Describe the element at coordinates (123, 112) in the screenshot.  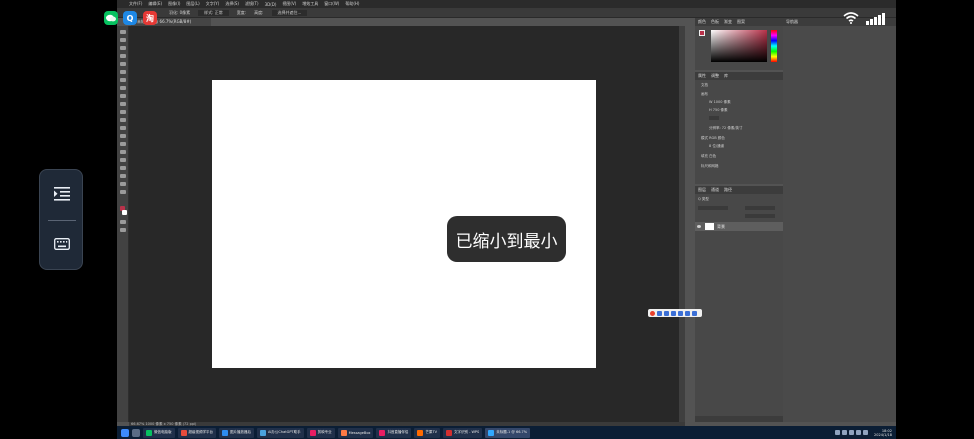
I see `history-brush-tool-icon` at that location.